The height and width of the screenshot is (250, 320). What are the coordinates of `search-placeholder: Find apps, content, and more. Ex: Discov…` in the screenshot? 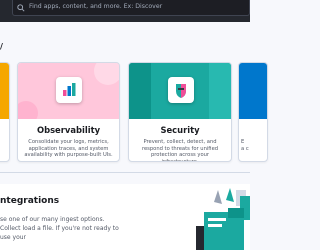 It's located at (96, 6).